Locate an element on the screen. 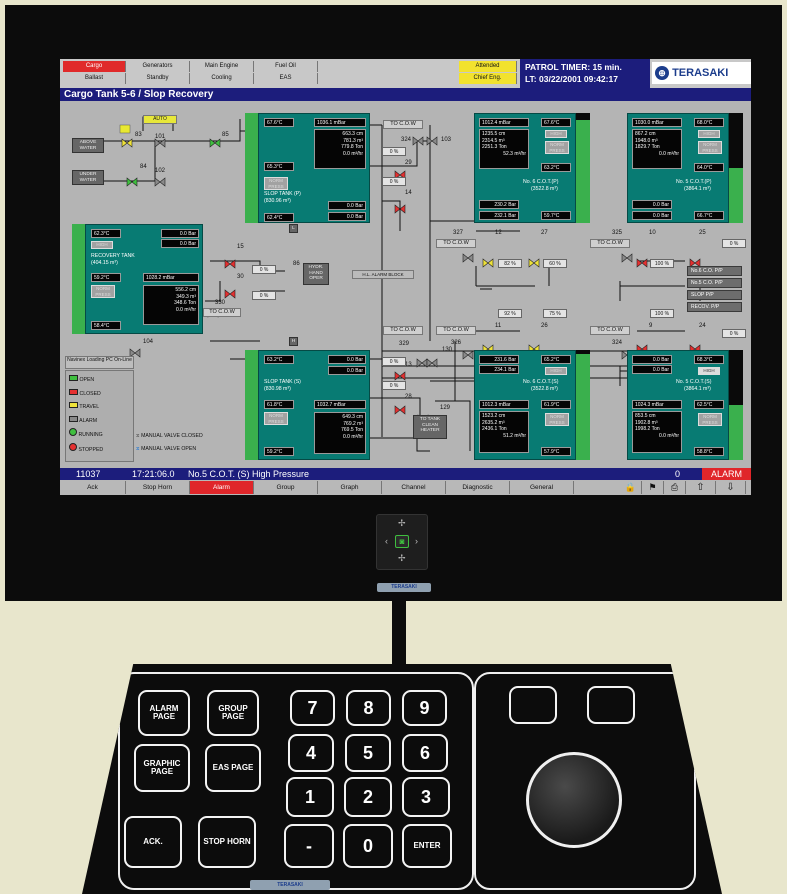 Image resolution: width=787 pixels, height=894 pixels. slop-p-b2: 0.0 Bar is located at coordinates (347, 216).